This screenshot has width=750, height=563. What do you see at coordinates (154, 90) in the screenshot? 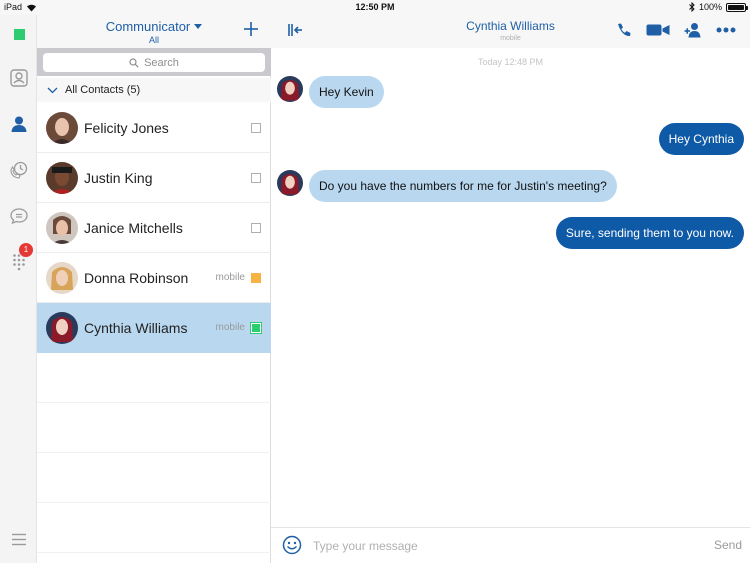
I see `contact-group-header: All Contacts (5)` at bounding box center [154, 90].